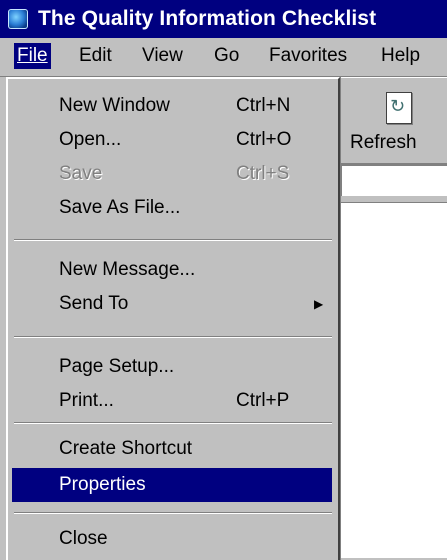  I want to click on menu-go-label: Go, so click(227, 55).